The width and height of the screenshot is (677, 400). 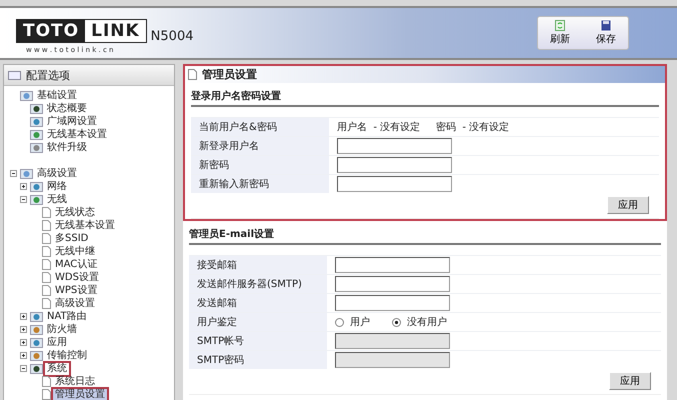 I want to click on field-label: 重新输入新密码, so click(x=260, y=184).